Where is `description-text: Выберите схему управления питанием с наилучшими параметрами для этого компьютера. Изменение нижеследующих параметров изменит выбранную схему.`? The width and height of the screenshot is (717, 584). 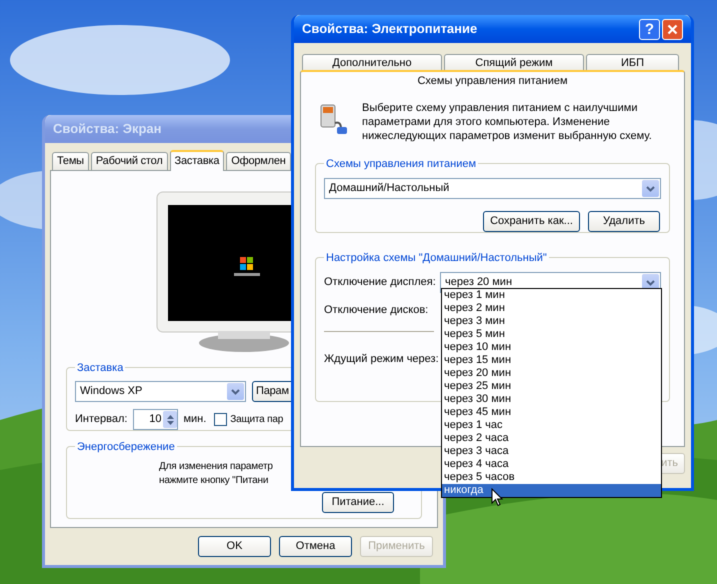 description-text: Выберите схему управления питанием с наилучшими параметрами для этого компьютера. Изменение нижеследующих параметров изменит выбранную схему. is located at coordinates (507, 122).